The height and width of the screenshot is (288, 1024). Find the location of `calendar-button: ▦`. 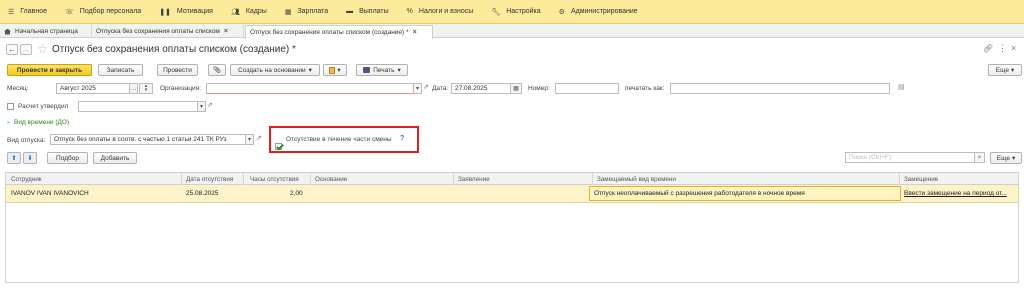

calendar-button: ▦ is located at coordinates (516, 88).